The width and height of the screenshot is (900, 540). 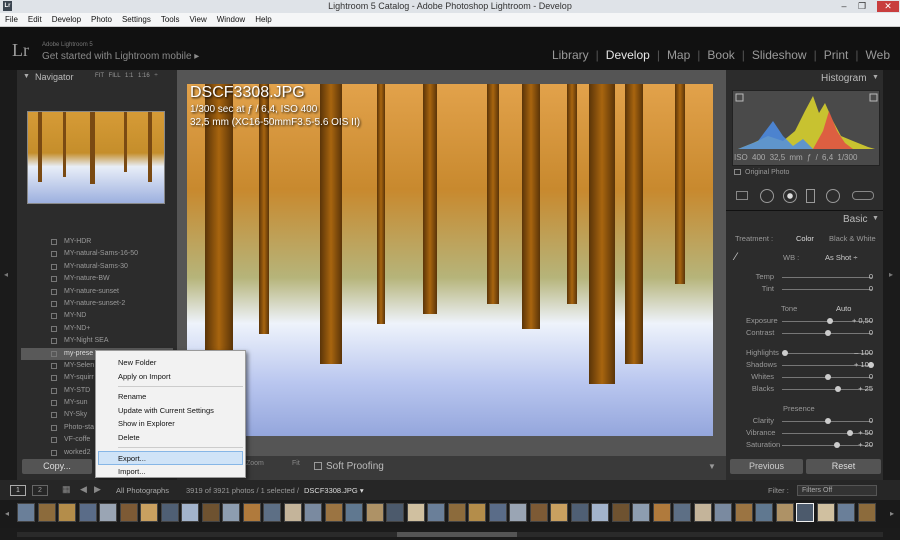 What do you see at coordinates (720, 55) in the screenshot?
I see `module-book: Book` at bounding box center [720, 55].